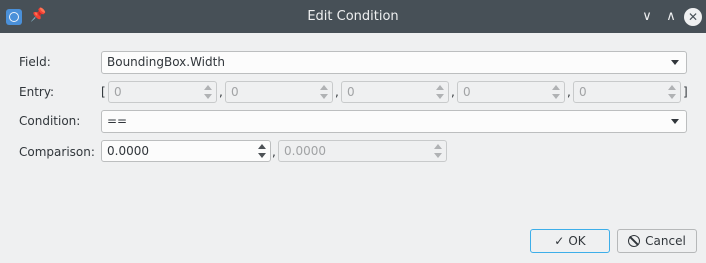  Describe the element at coordinates (583, 92) in the screenshot. I see `entry-value-5: 0` at that location.